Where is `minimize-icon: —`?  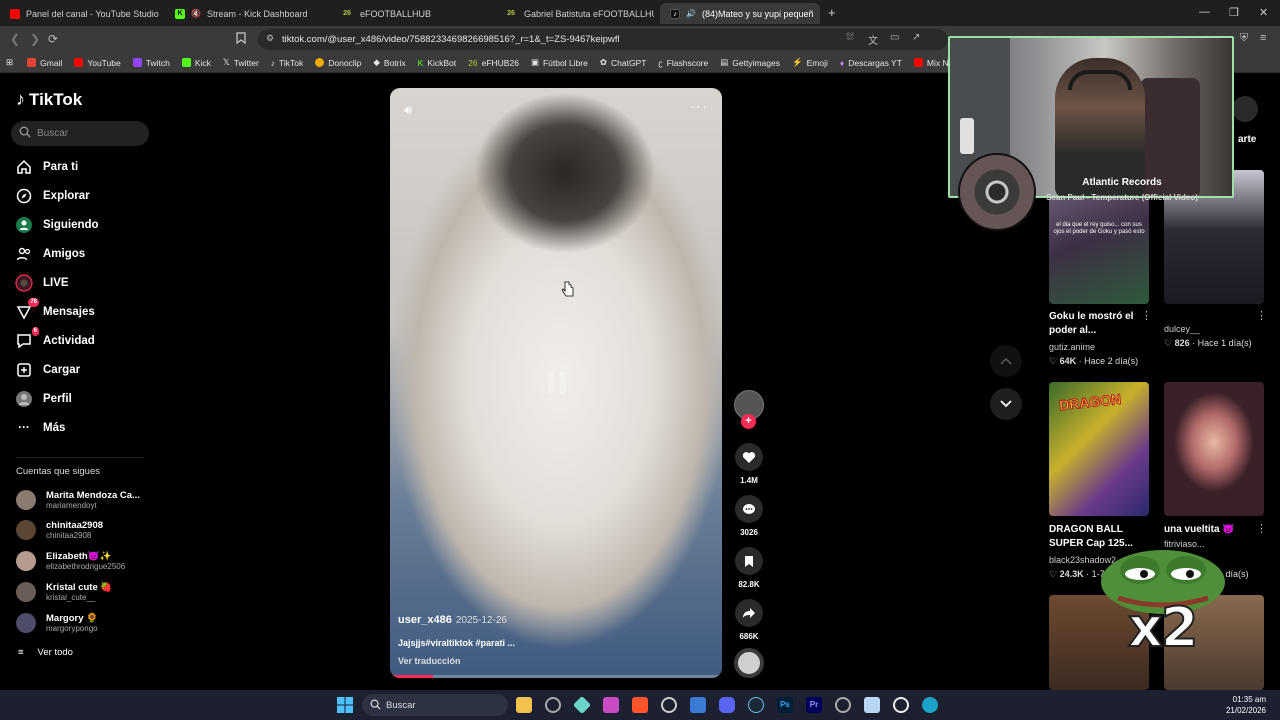 minimize-icon: — is located at coordinates (1204, 12).